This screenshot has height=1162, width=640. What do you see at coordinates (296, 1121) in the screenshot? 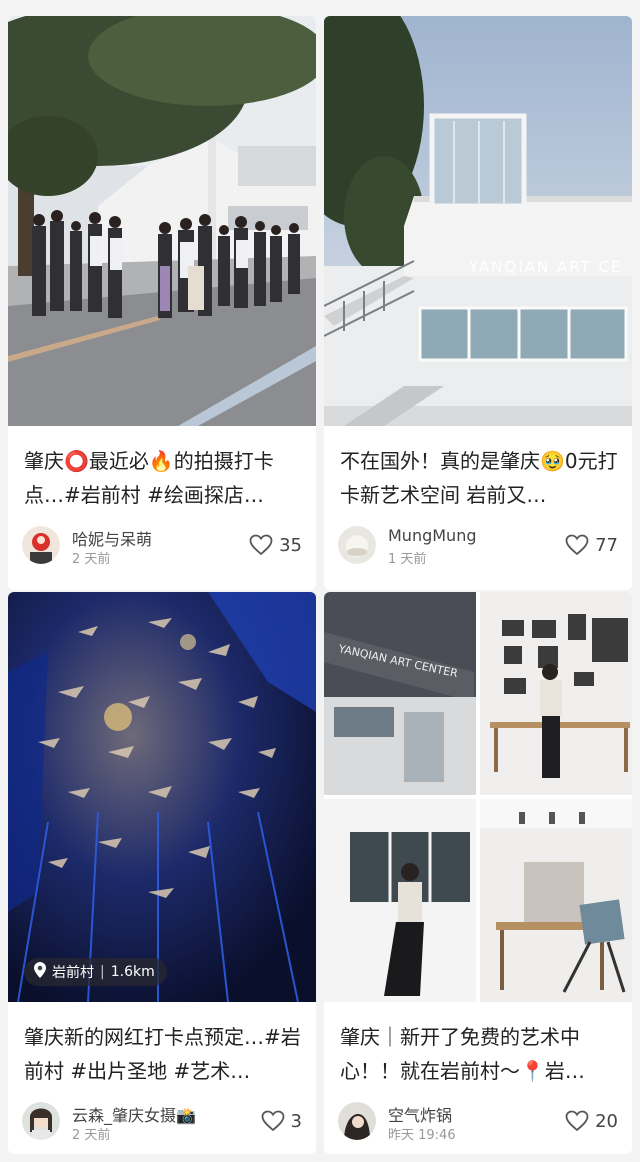
I see `like-count: 3` at bounding box center [296, 1121].